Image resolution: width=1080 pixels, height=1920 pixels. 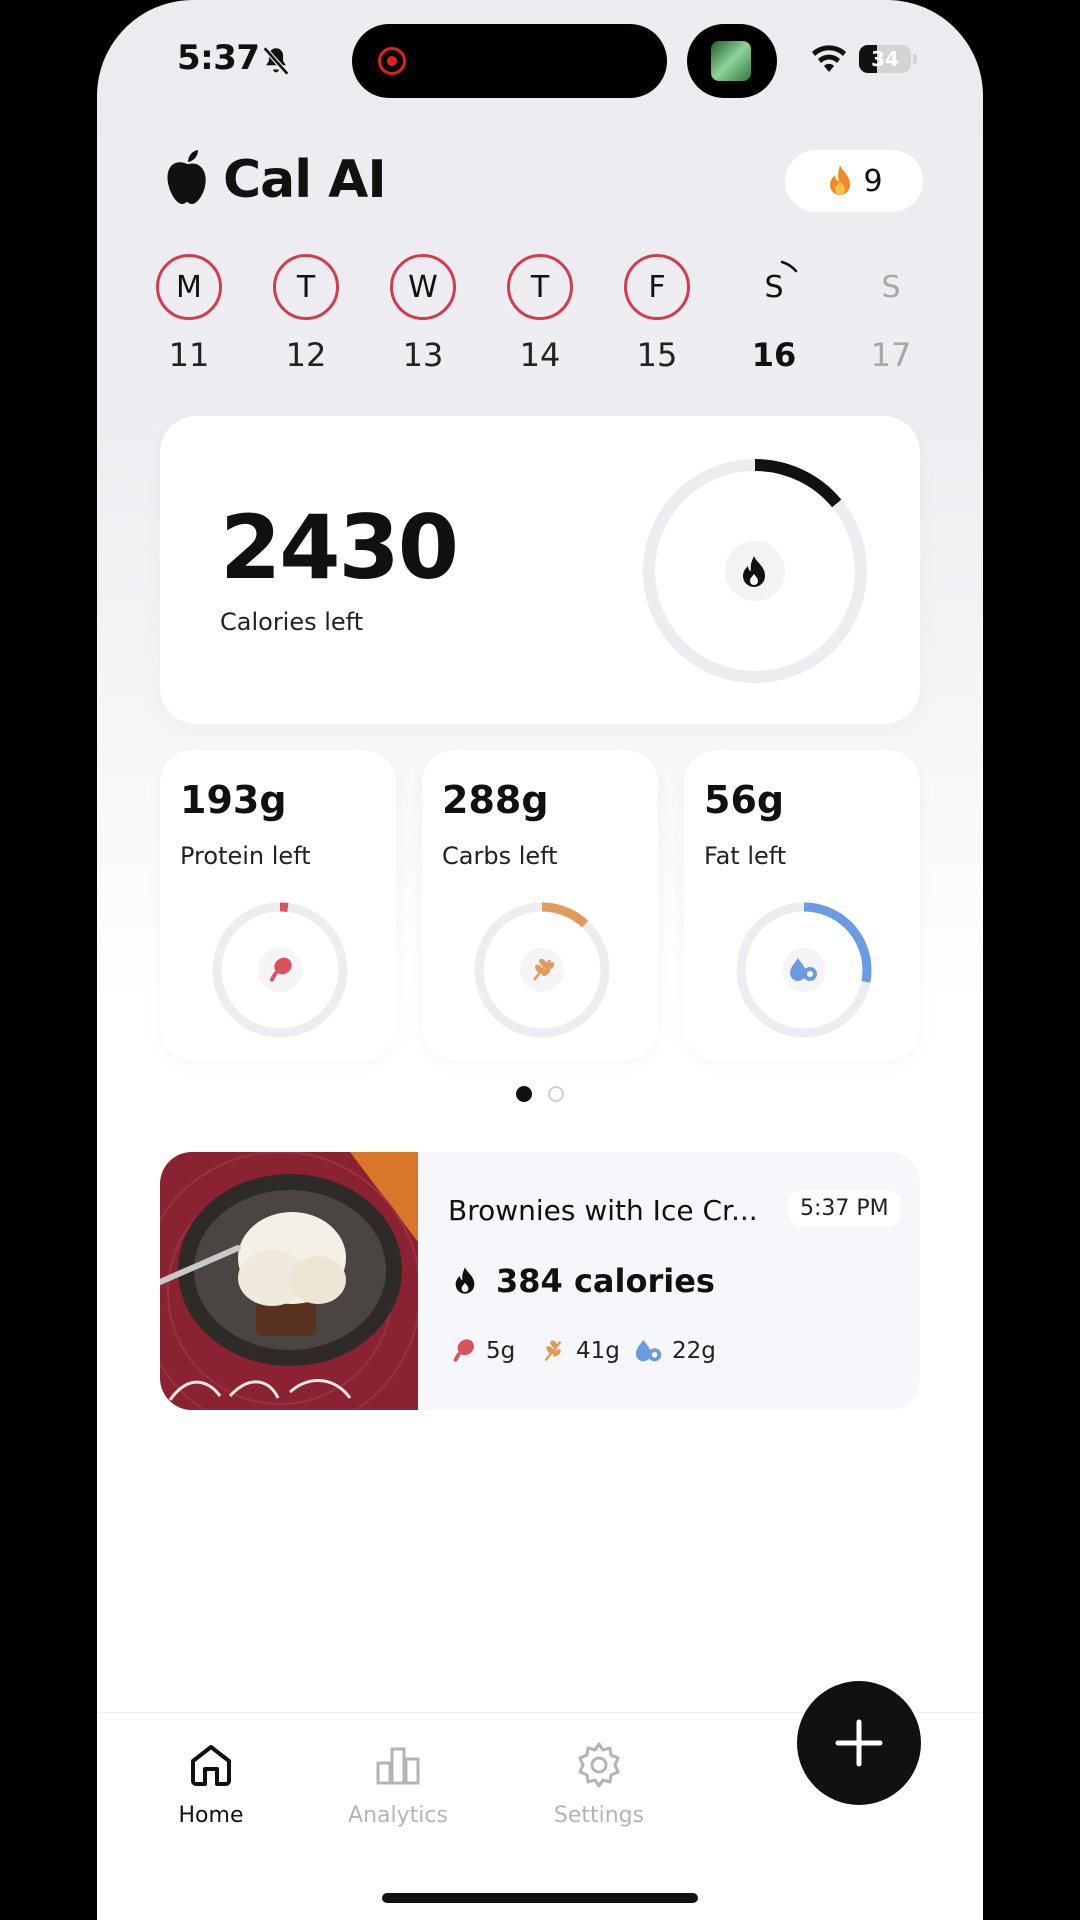 What do you see at coordinates (186, 177) in the screenshot?
I see `apple-logo-icon` at bounding box center [186, 177].